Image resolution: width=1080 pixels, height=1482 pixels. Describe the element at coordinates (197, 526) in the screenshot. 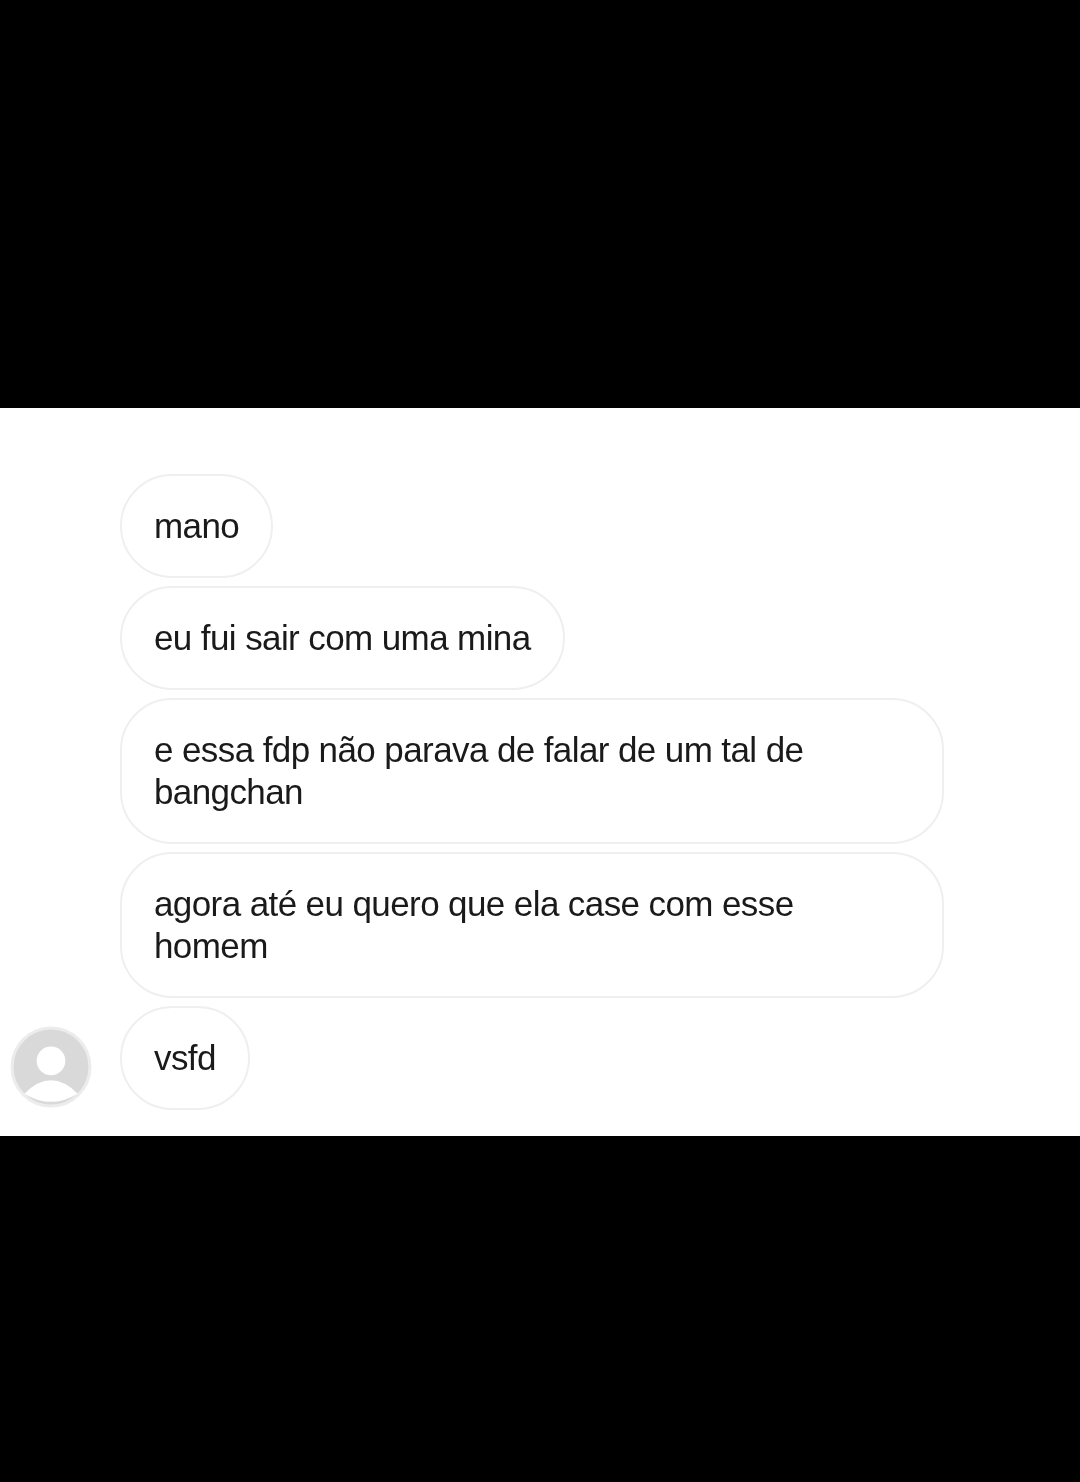

I see `message-bubble: mano` at that location.